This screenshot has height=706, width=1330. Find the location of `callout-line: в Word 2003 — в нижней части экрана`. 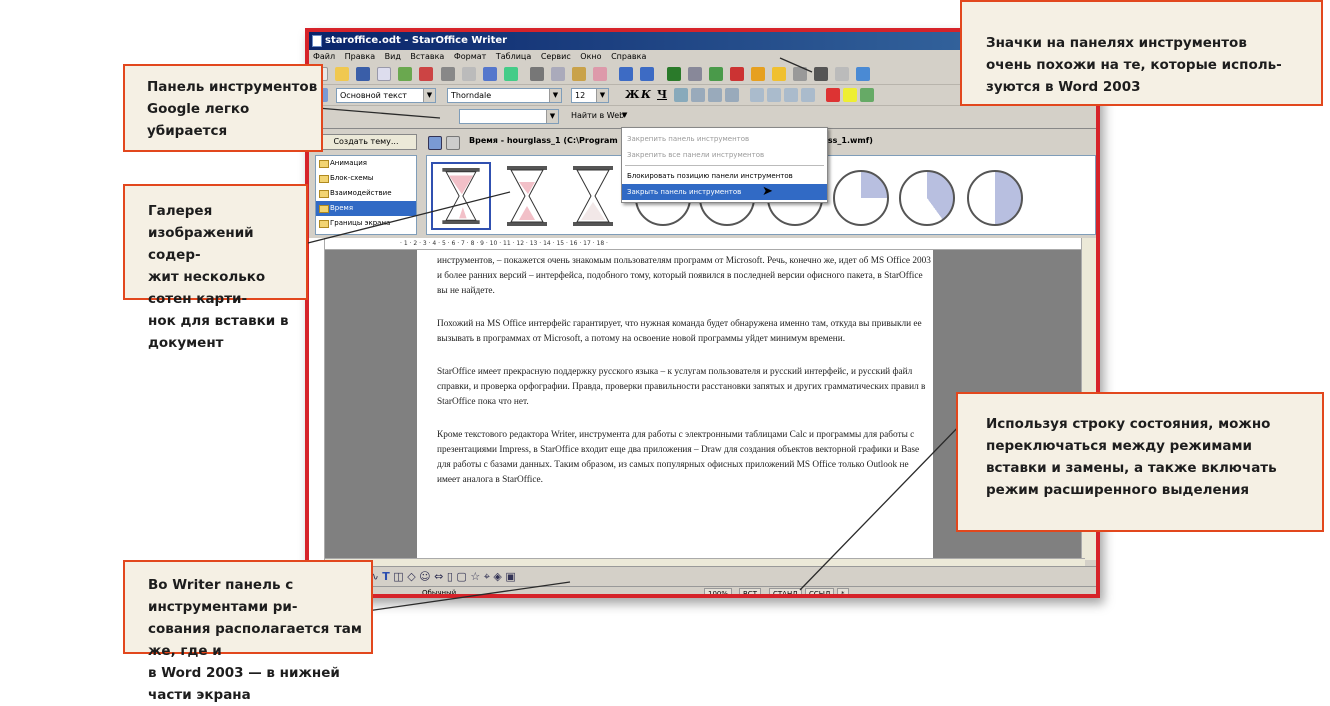

callout-line: в Word 2003 — в нижней части экрана is located at coordinates (244, 684).